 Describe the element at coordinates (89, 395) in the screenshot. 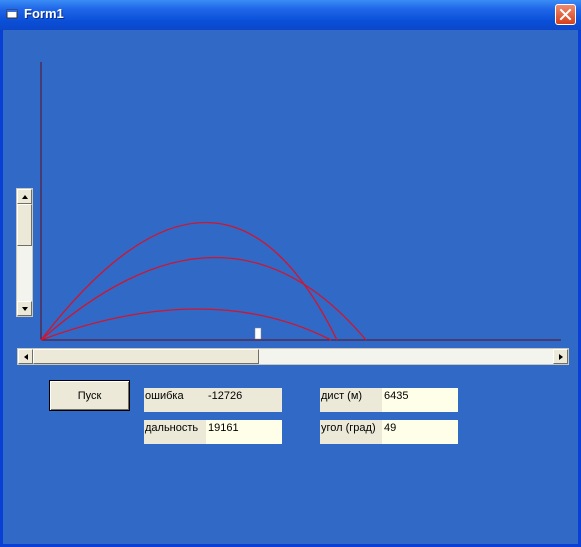

I see `start-button: Пуск` at that location.